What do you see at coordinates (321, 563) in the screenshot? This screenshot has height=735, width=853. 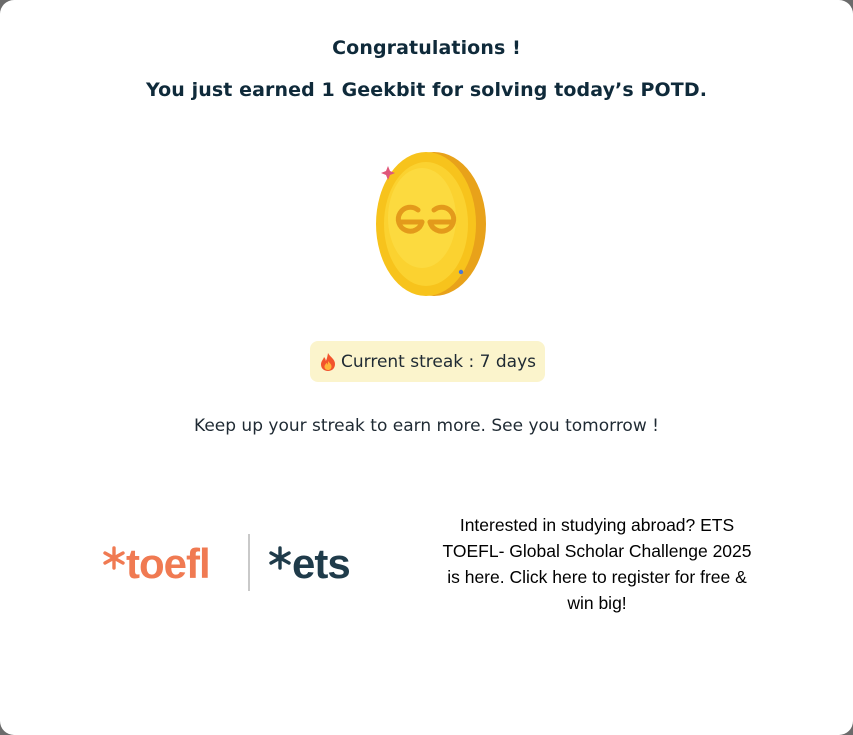 I see `ets-wordmark: ets` at bounding box center [321, 563].